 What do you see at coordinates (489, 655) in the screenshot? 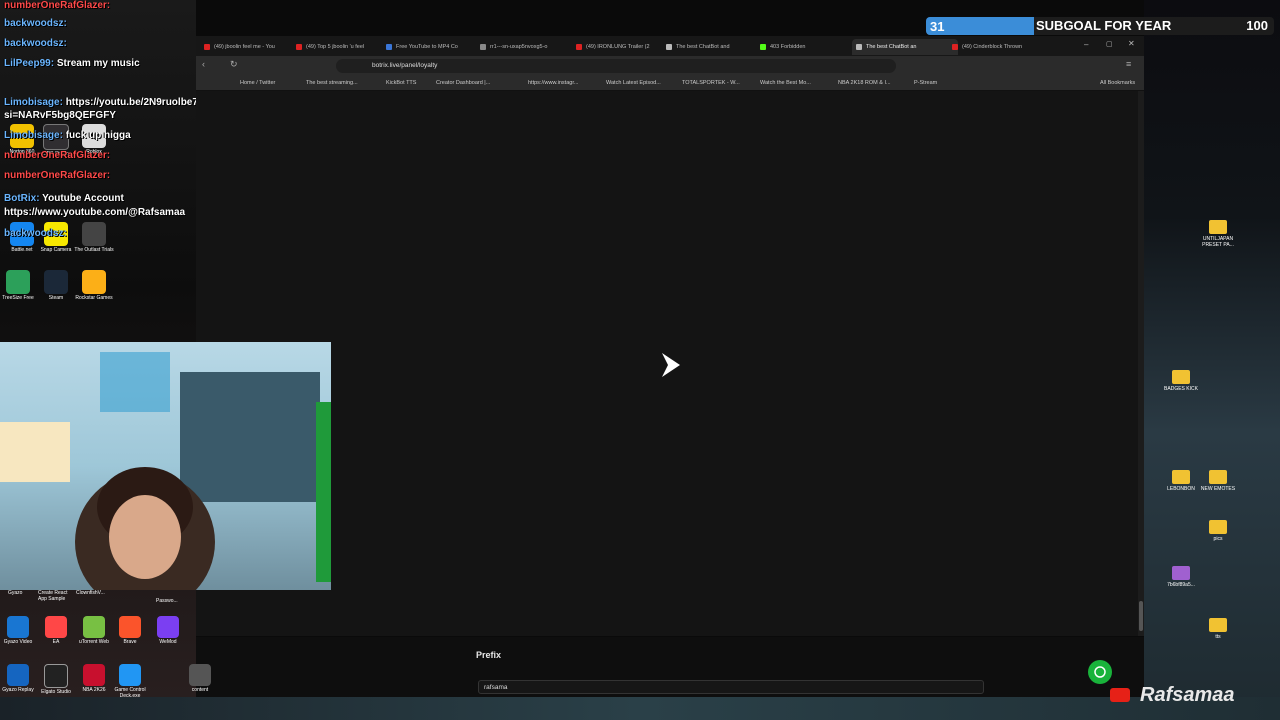
I see `prefix-label: Prefix` at bounding box center [489, 655].